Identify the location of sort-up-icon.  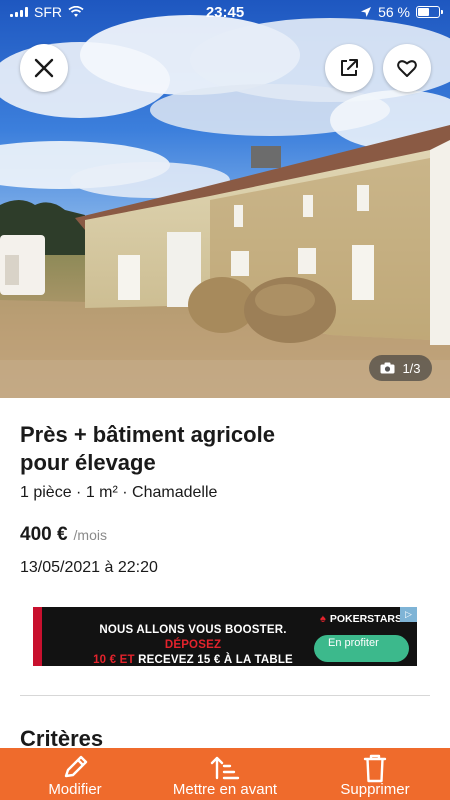
(225, 768).